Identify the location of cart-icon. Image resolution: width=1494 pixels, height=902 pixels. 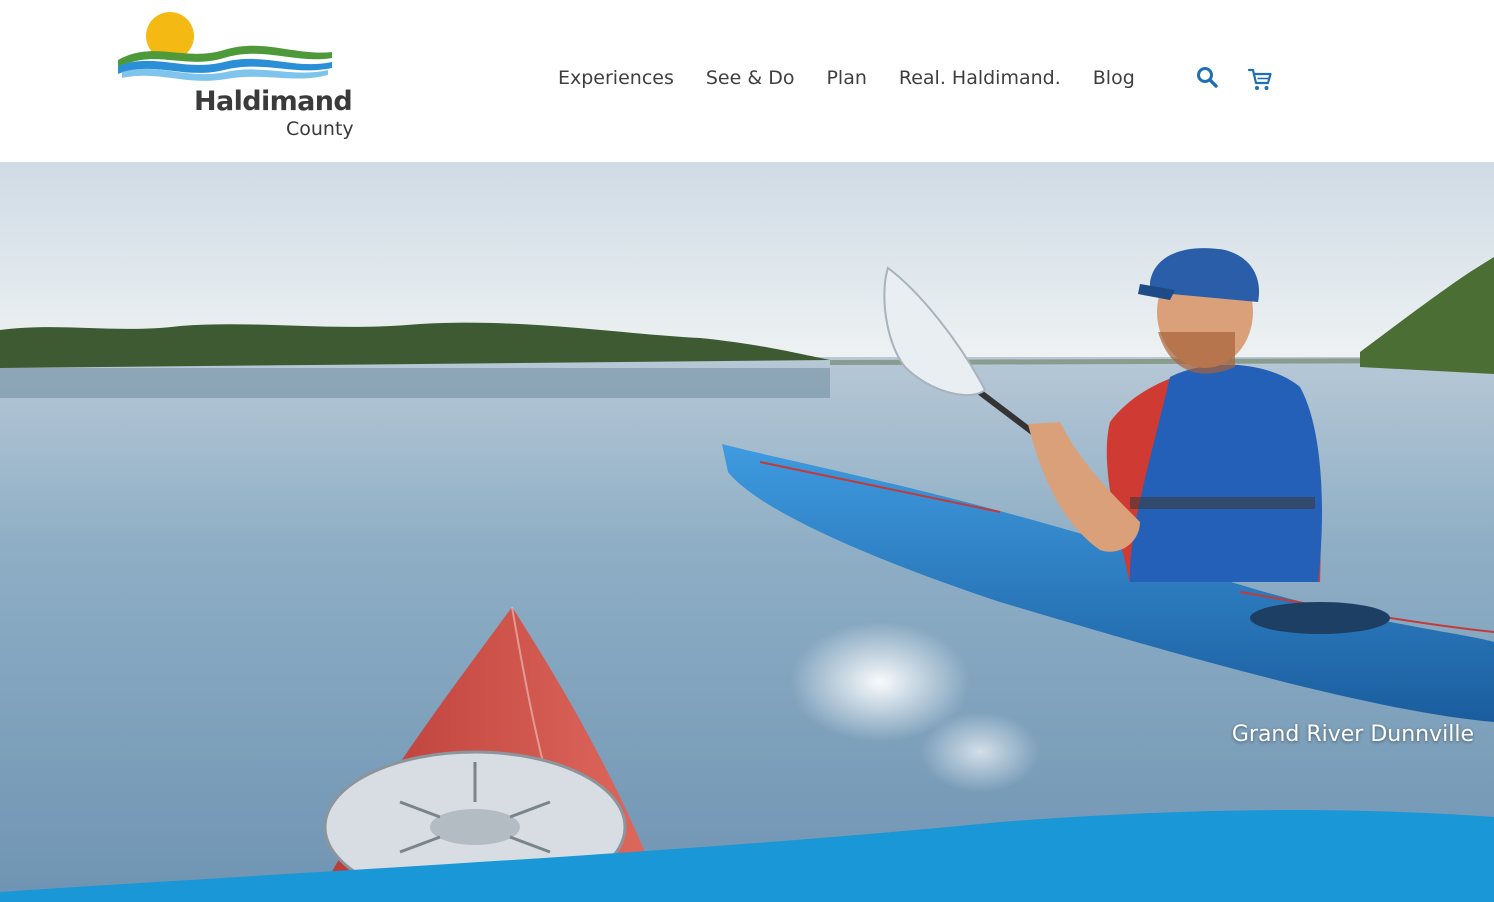
(1260, 79).